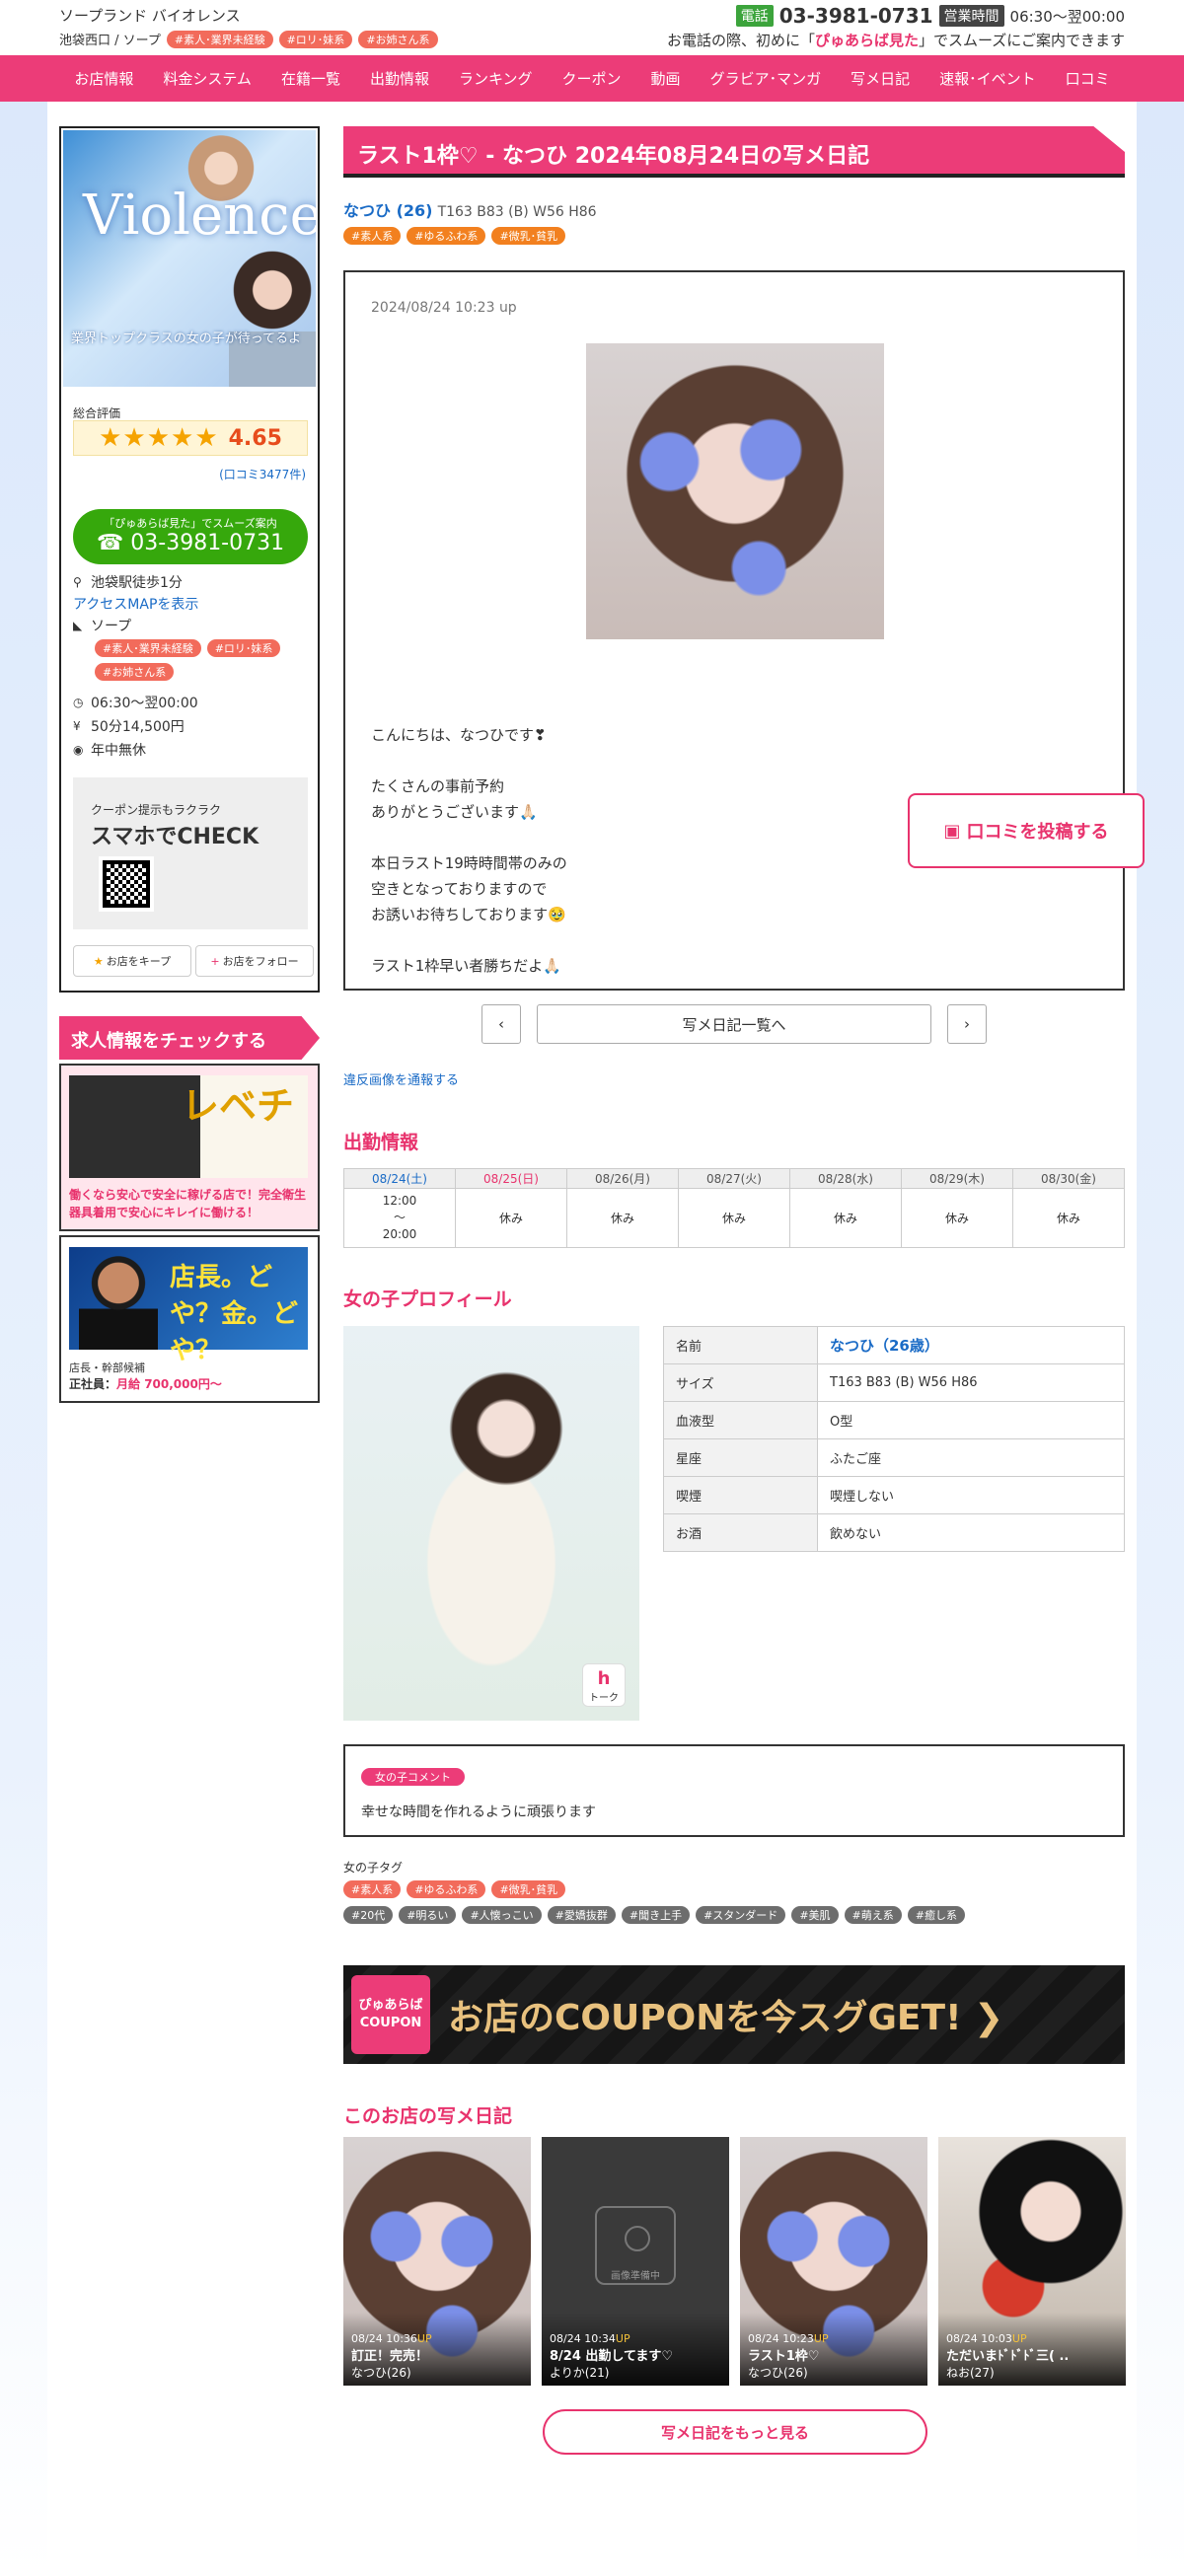  What do you see at coordinates (501, 1024) in the screenshot?
I see `prev-diary-button: ‹` at bounding box center [501, 1024].